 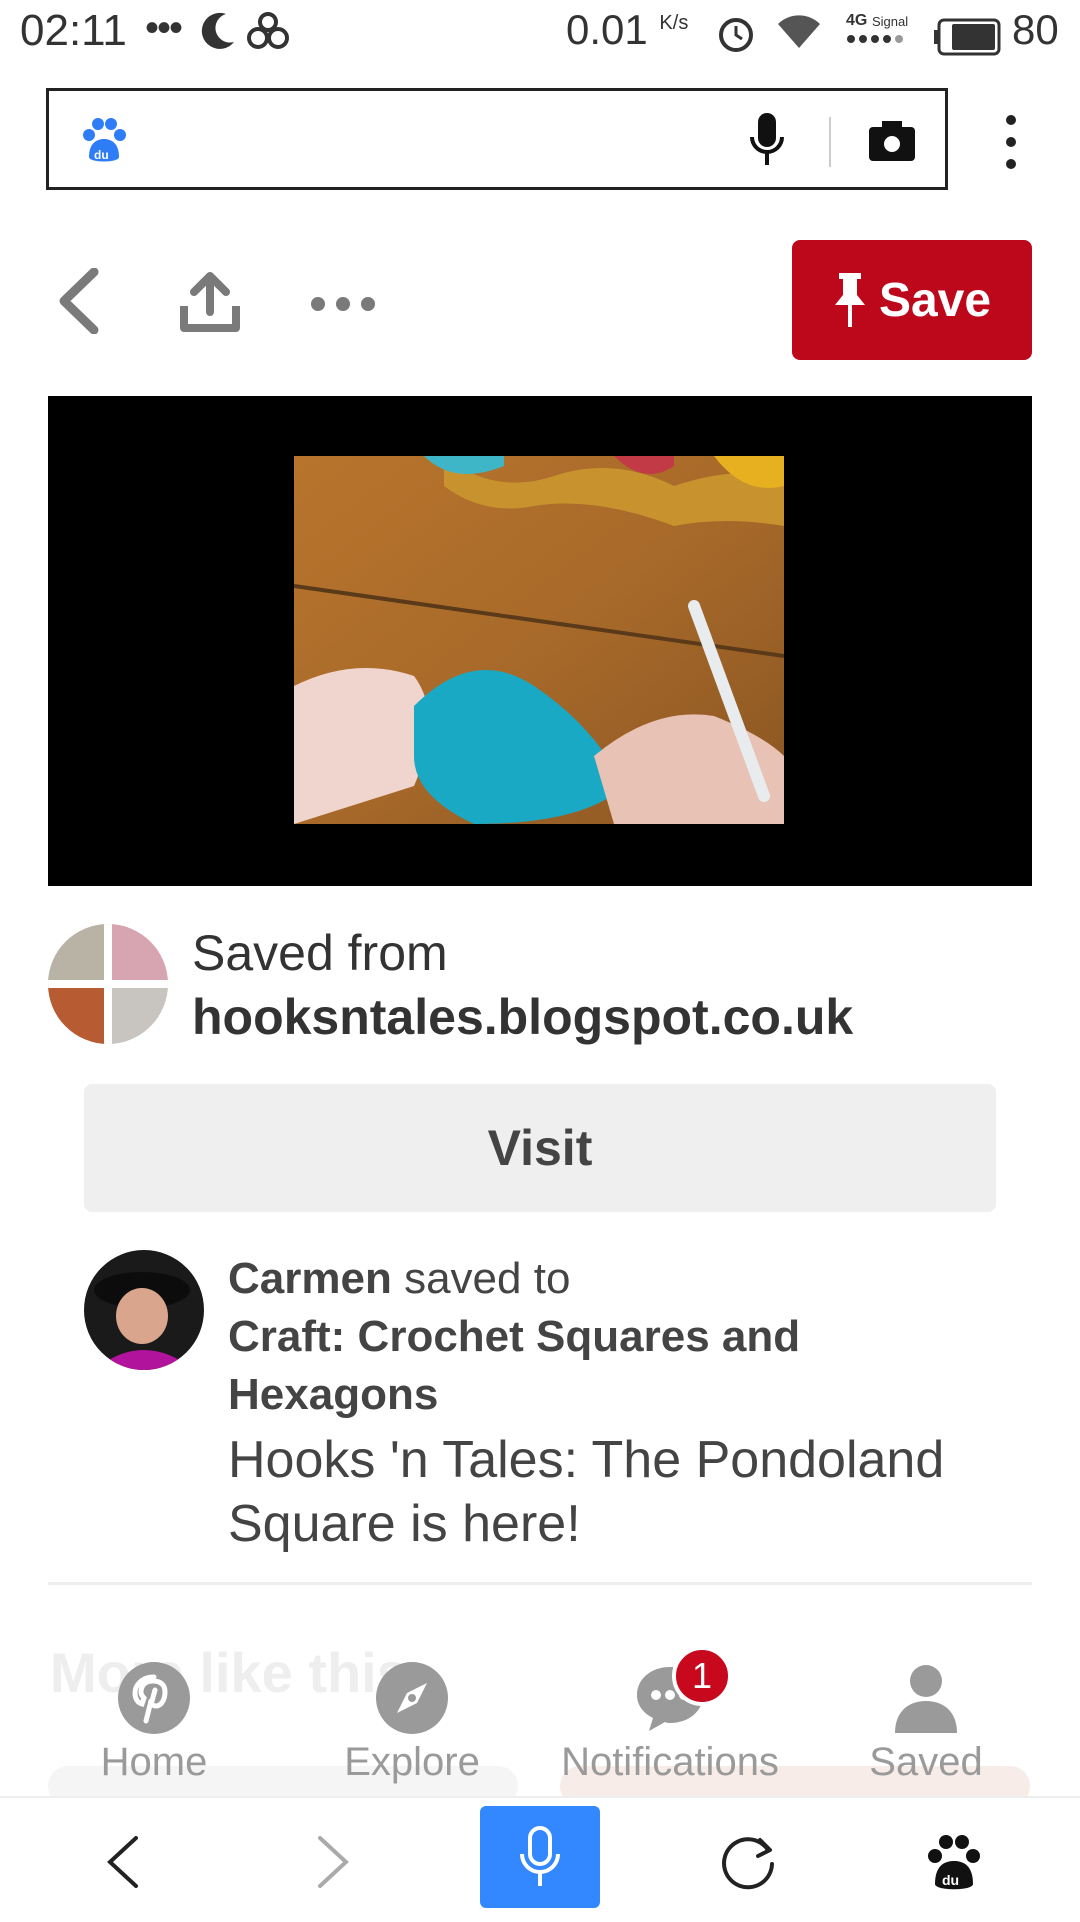 I want to click on saved-to-label: saved to, so click(x=487, y=1278).